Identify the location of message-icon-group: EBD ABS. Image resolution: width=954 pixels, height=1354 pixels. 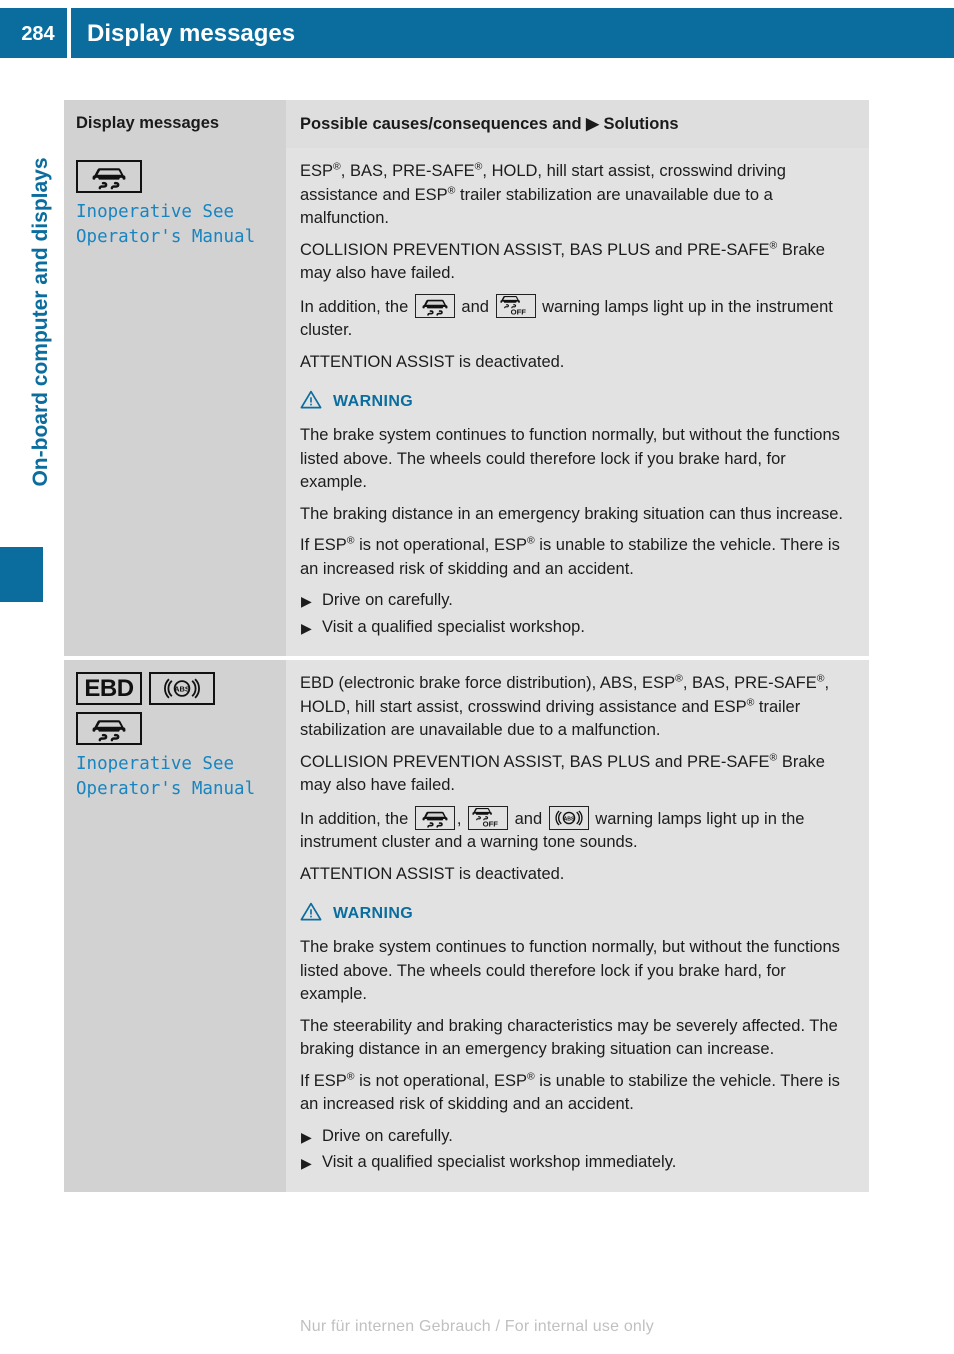
(176, 708).